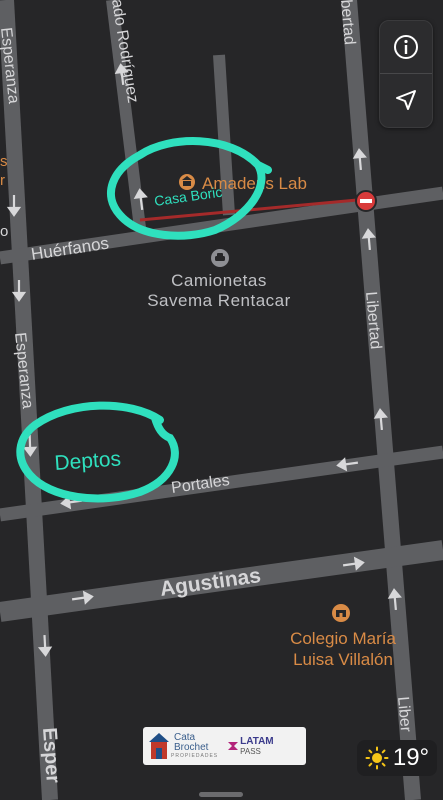  What do you see at coordinates (51, 755) in the screenshot?
I see `street-label-esperanza-bottom: Esper` at bounding box center [51, 755].